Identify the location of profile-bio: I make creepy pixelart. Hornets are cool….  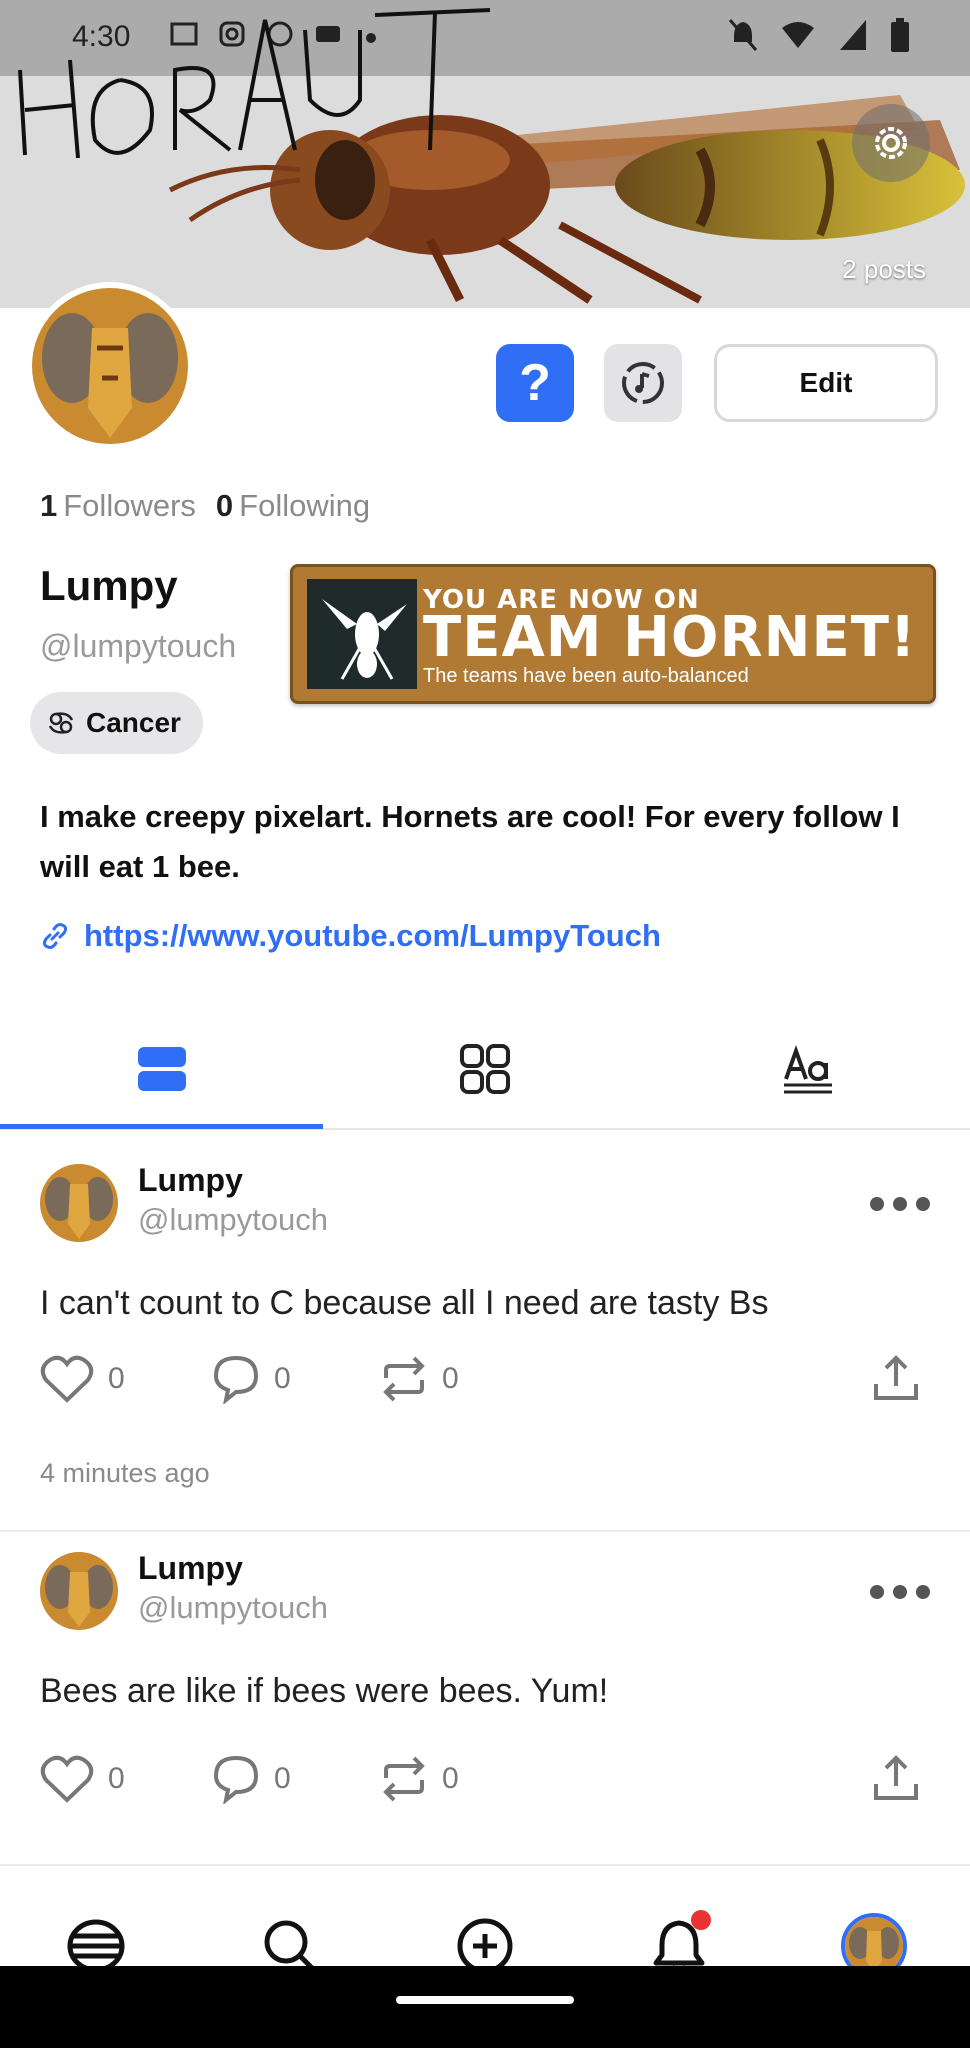
(470, 841).